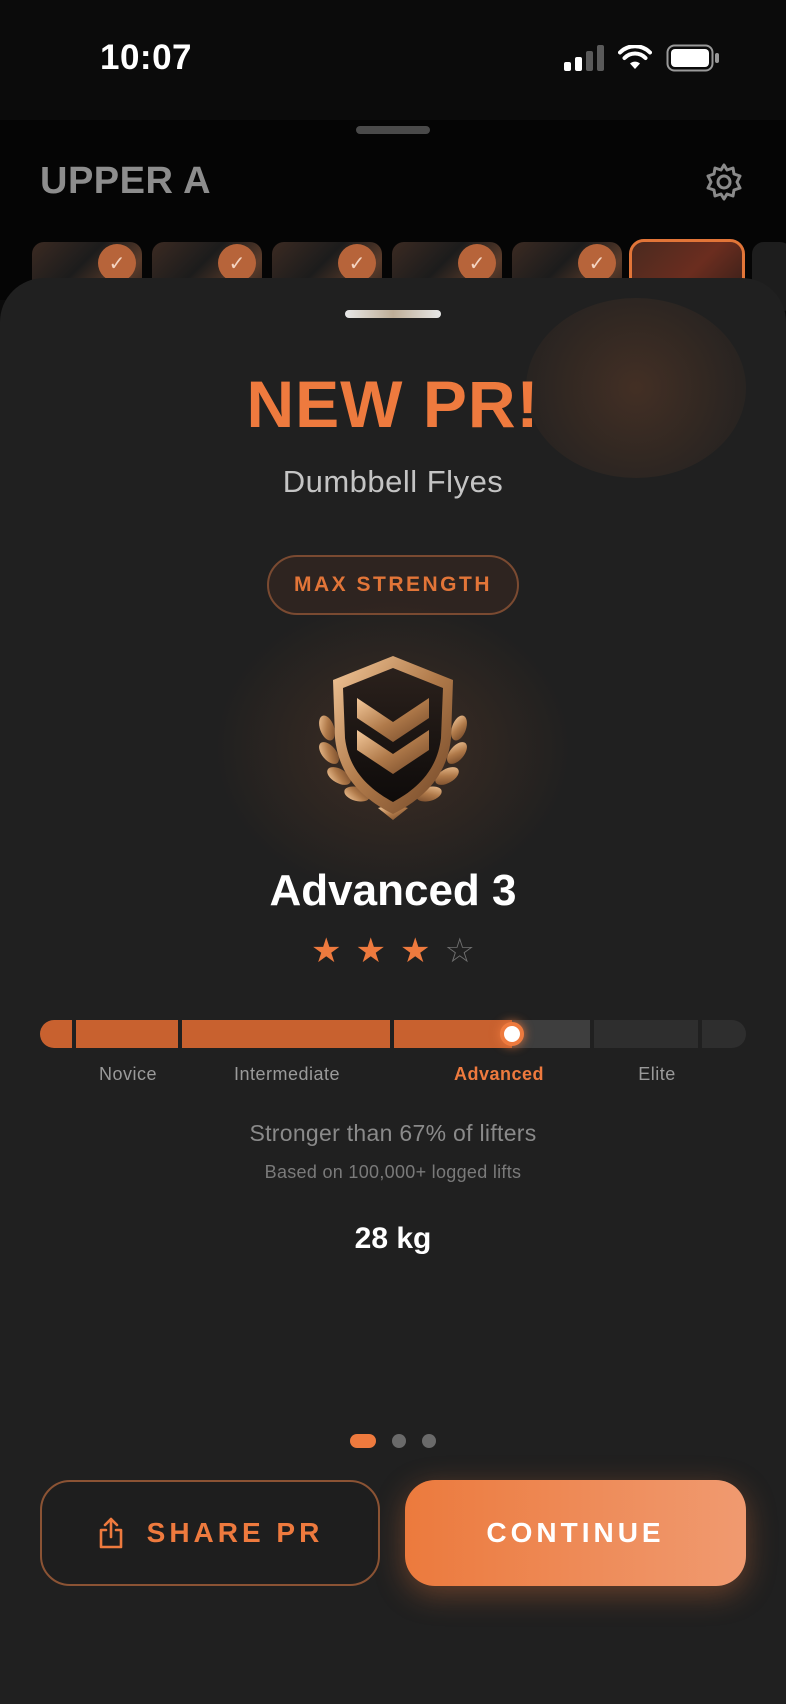  What do you see at coordinates (363, 1441) in the screenshot?
I see `page-dot-active` at bounding box center [363, 1441].